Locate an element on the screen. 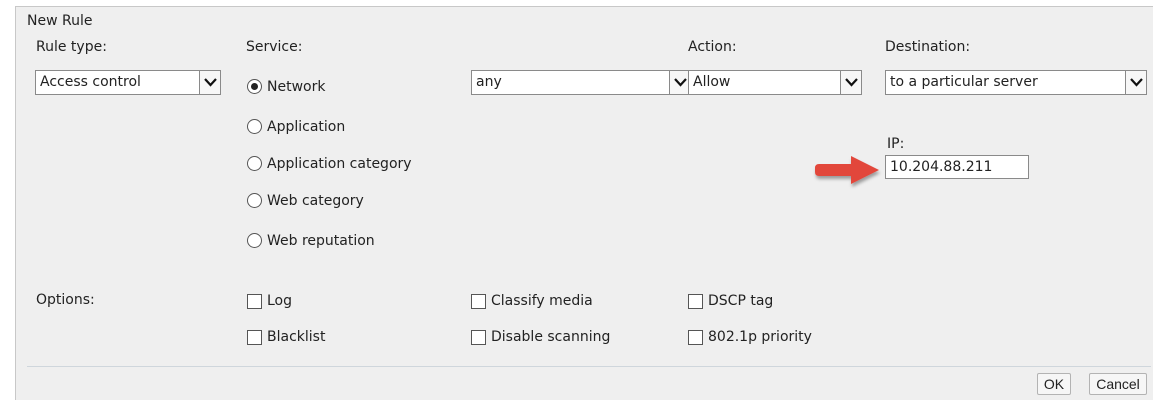 The image size is (1157, 400). destination-value: to a particular server is located at coordinates (964, 82).